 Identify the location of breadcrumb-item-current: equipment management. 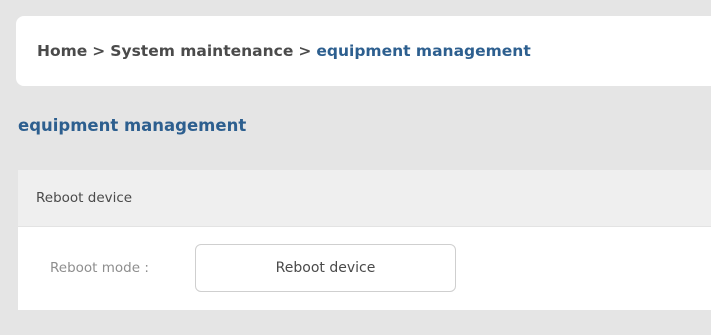
(423, 51).